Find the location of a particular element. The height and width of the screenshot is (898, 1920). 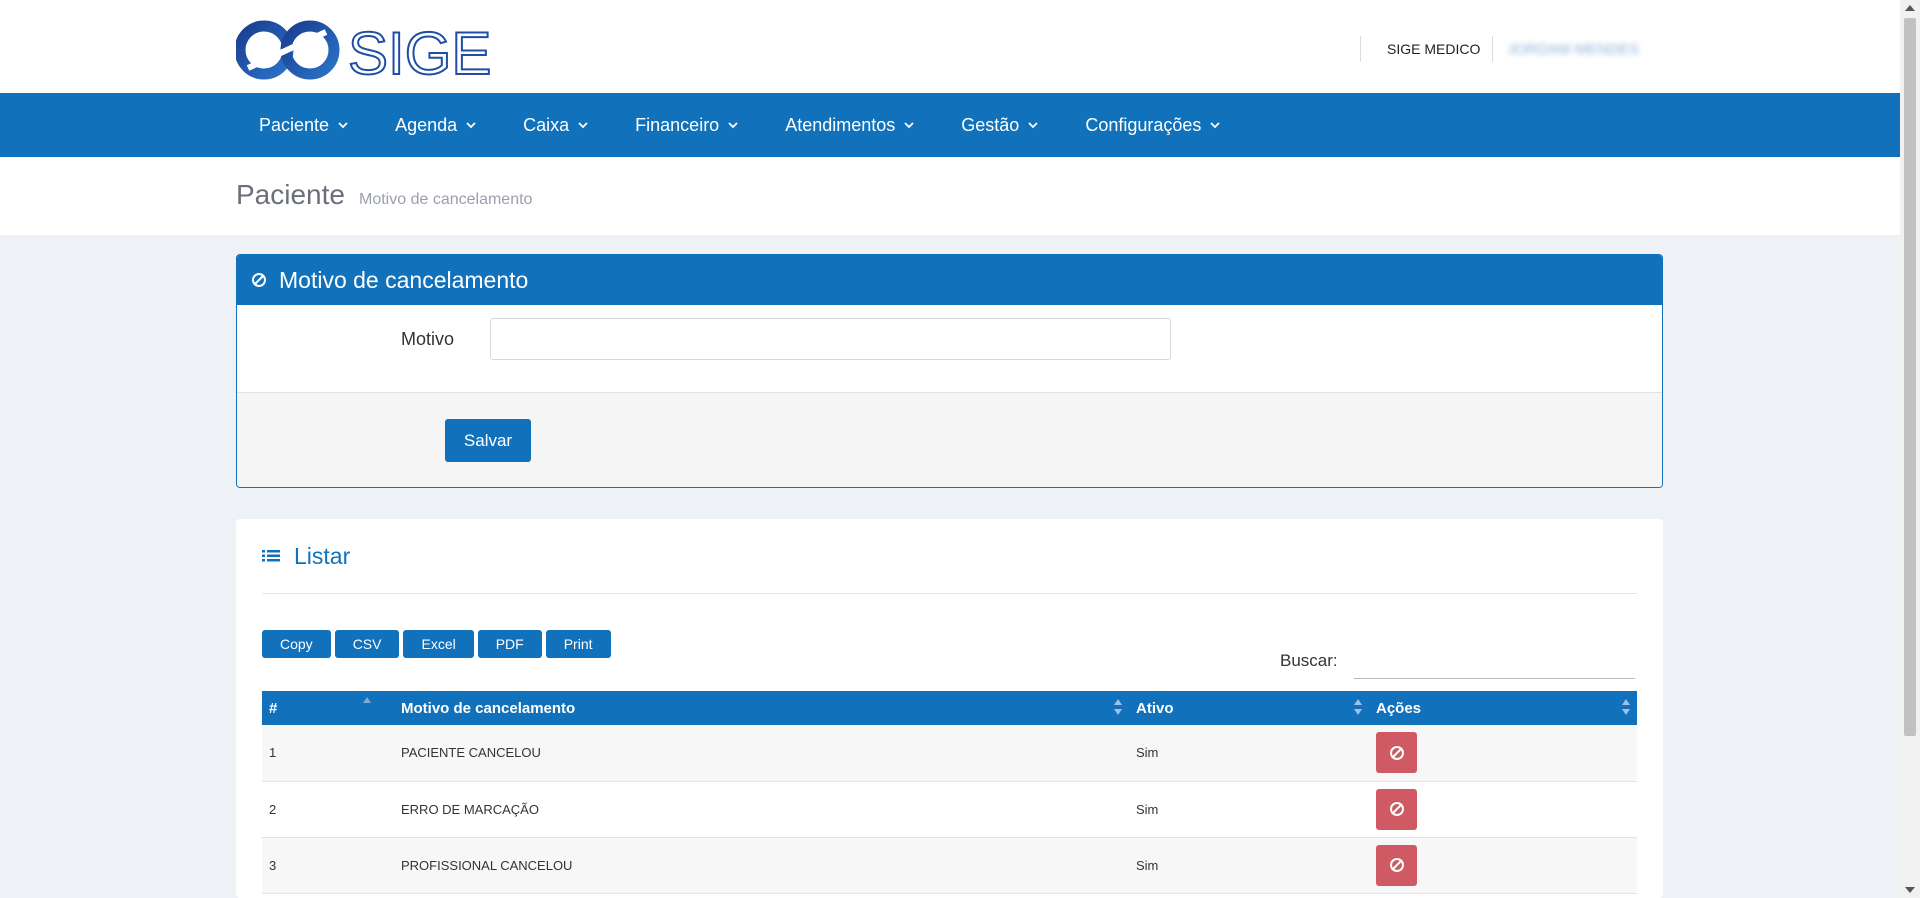

sige-logo: SIGE is located at coordinates (369, 50).